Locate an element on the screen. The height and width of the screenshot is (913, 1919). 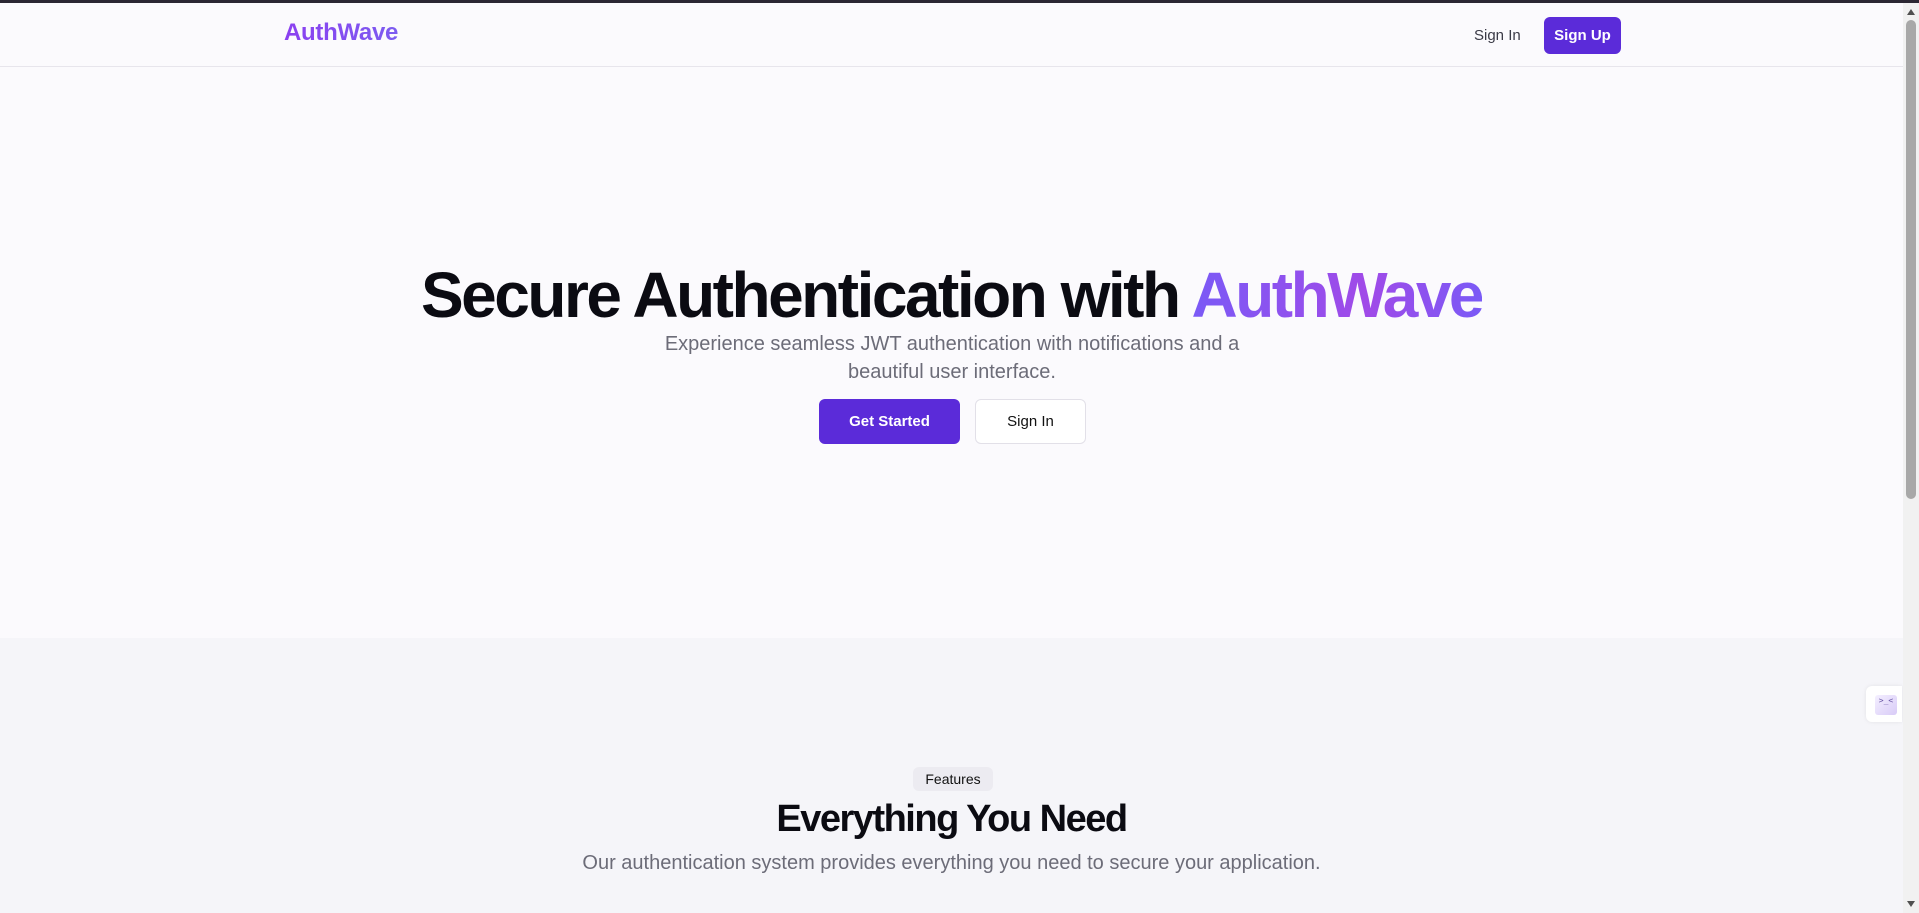
hero-title: Secure Authentication with AuthWave is located at coordinates (951, 295).